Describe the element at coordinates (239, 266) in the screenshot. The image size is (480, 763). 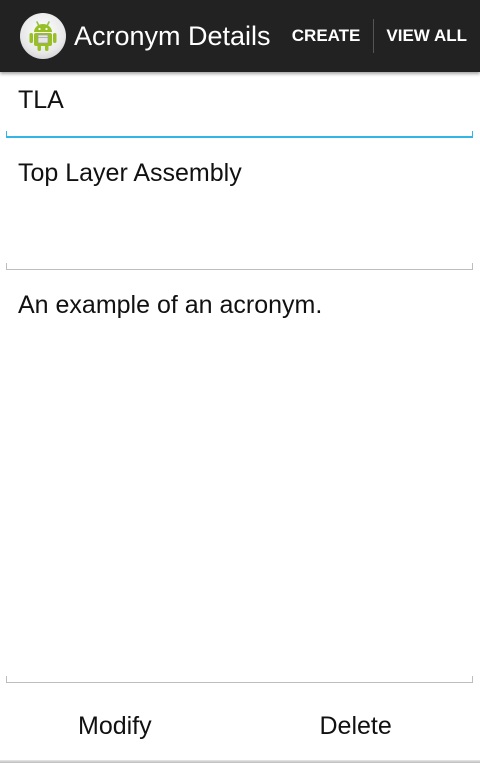
I see `meaning-field-underline` at that location.